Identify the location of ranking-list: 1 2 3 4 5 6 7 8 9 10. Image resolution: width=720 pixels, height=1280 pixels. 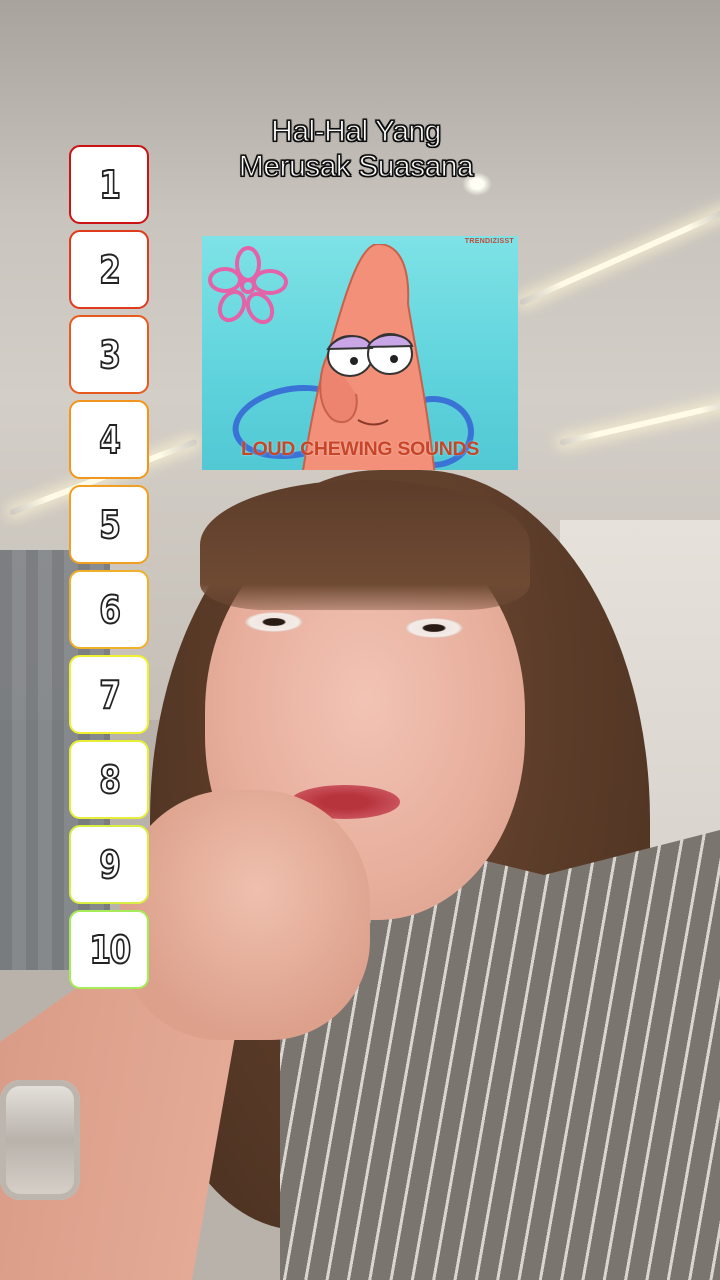
(111, 570).